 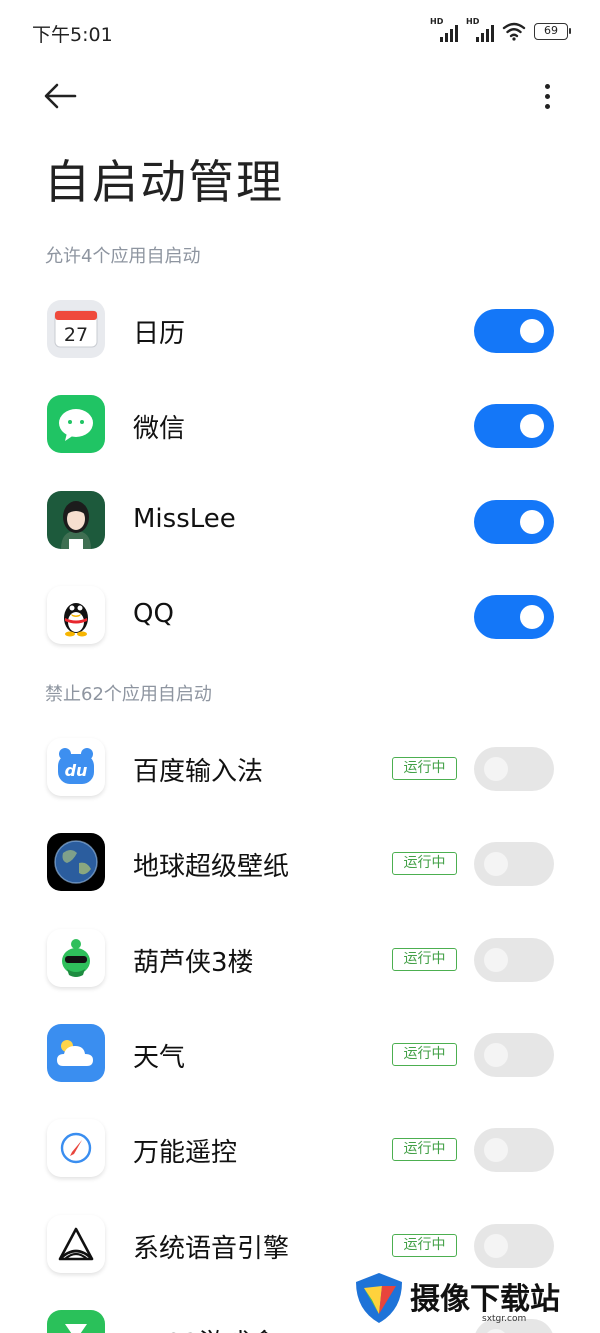 I want to click on baidu-input-icon: du, so click(x=76, y=767).